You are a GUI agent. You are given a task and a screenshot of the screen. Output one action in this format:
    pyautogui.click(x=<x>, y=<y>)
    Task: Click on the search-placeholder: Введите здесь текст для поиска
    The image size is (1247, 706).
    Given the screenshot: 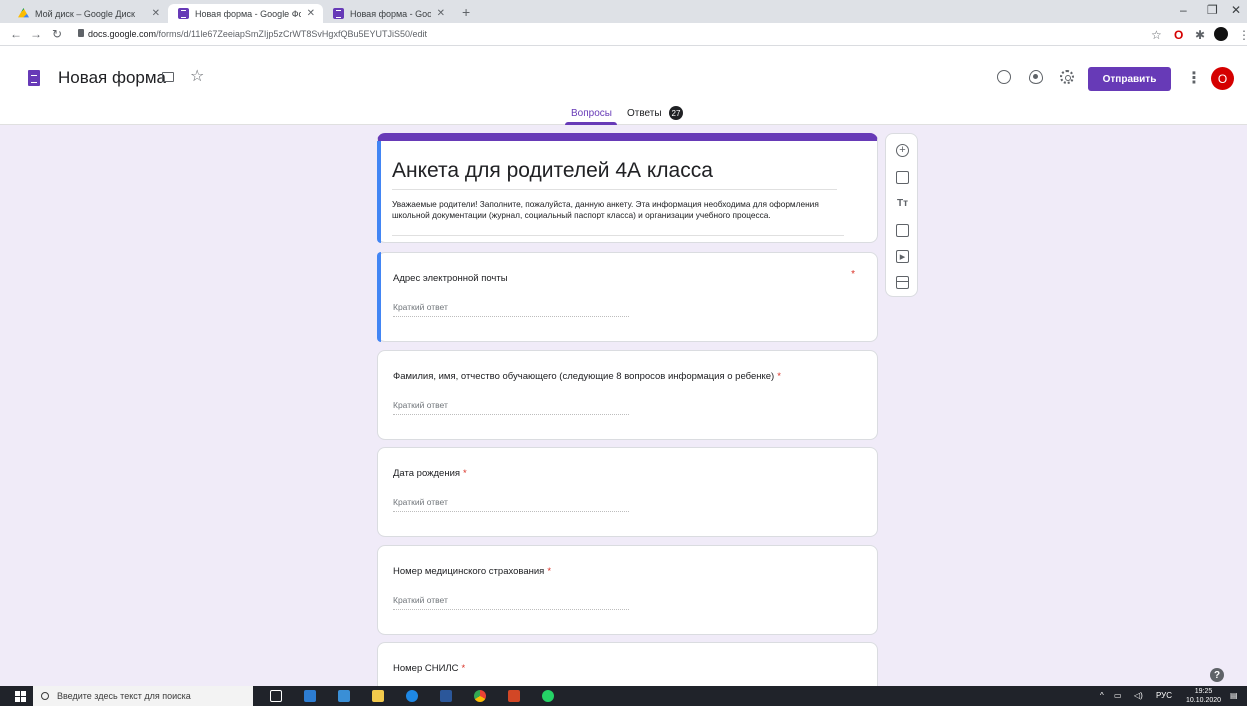 What is the action you would take?
    pyautogui.click(x=124, y=696)
    